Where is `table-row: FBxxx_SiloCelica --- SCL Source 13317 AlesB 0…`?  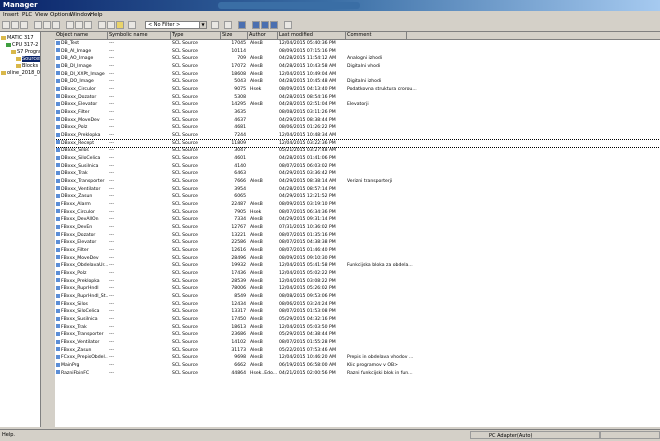 table-row: FBxxx_SiloCelica --- SCL Source 13317 AlesB 0… is located at coordinates (357, 311).